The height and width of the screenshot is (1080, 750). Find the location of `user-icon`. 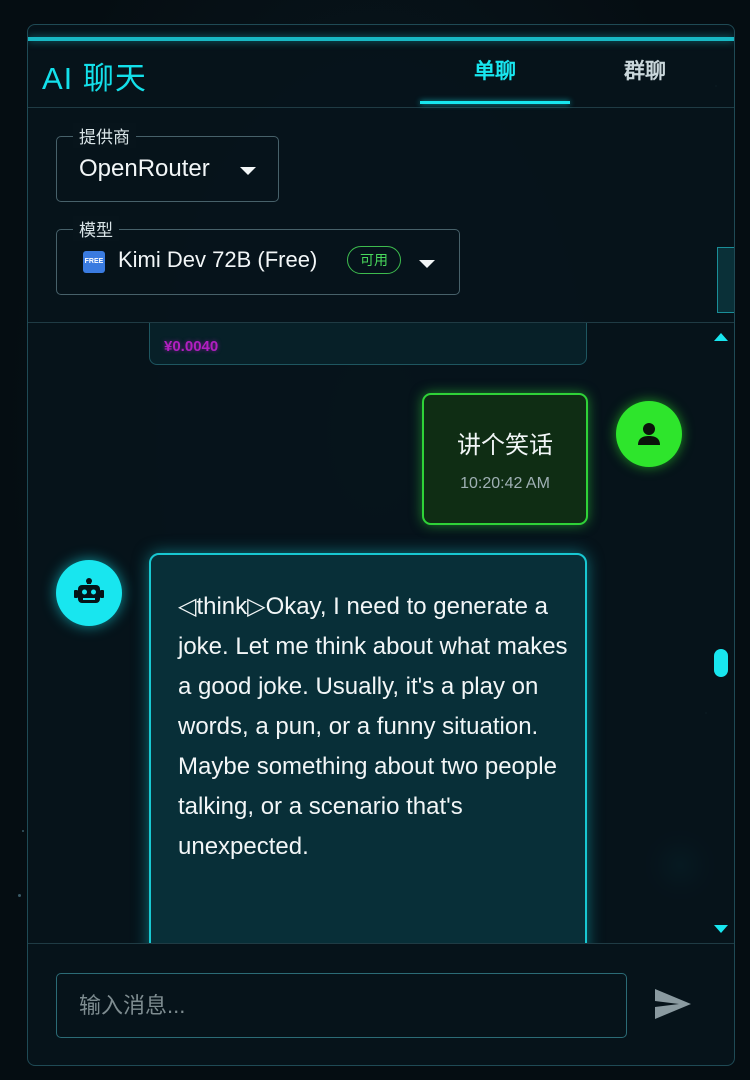

user-icon is located at coordinates (649, 434).